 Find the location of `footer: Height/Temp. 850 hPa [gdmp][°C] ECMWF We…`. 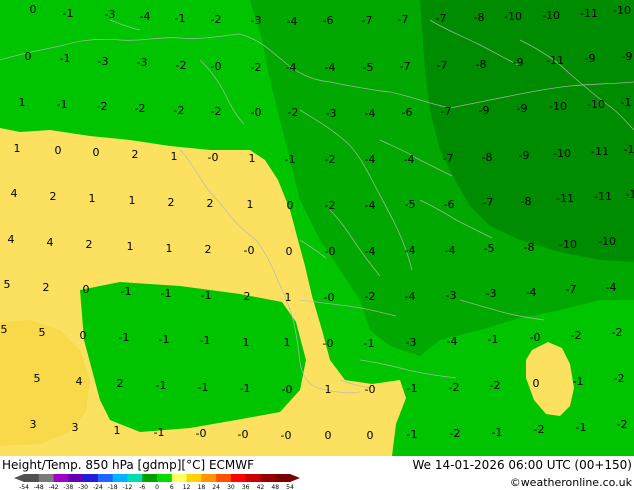

footer: Height/Temp. 850 hPa [gdmp][°C] ECMWF We… is located at coordinates (317, 473).